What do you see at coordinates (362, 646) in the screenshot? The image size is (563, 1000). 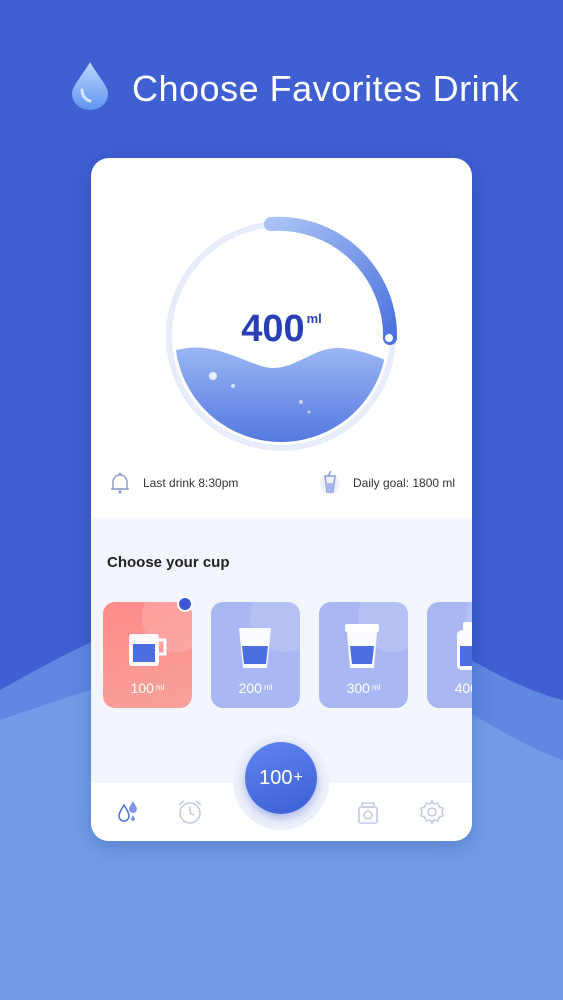 I see `takeaway-cup-icon` at bounding box center [362, 646].